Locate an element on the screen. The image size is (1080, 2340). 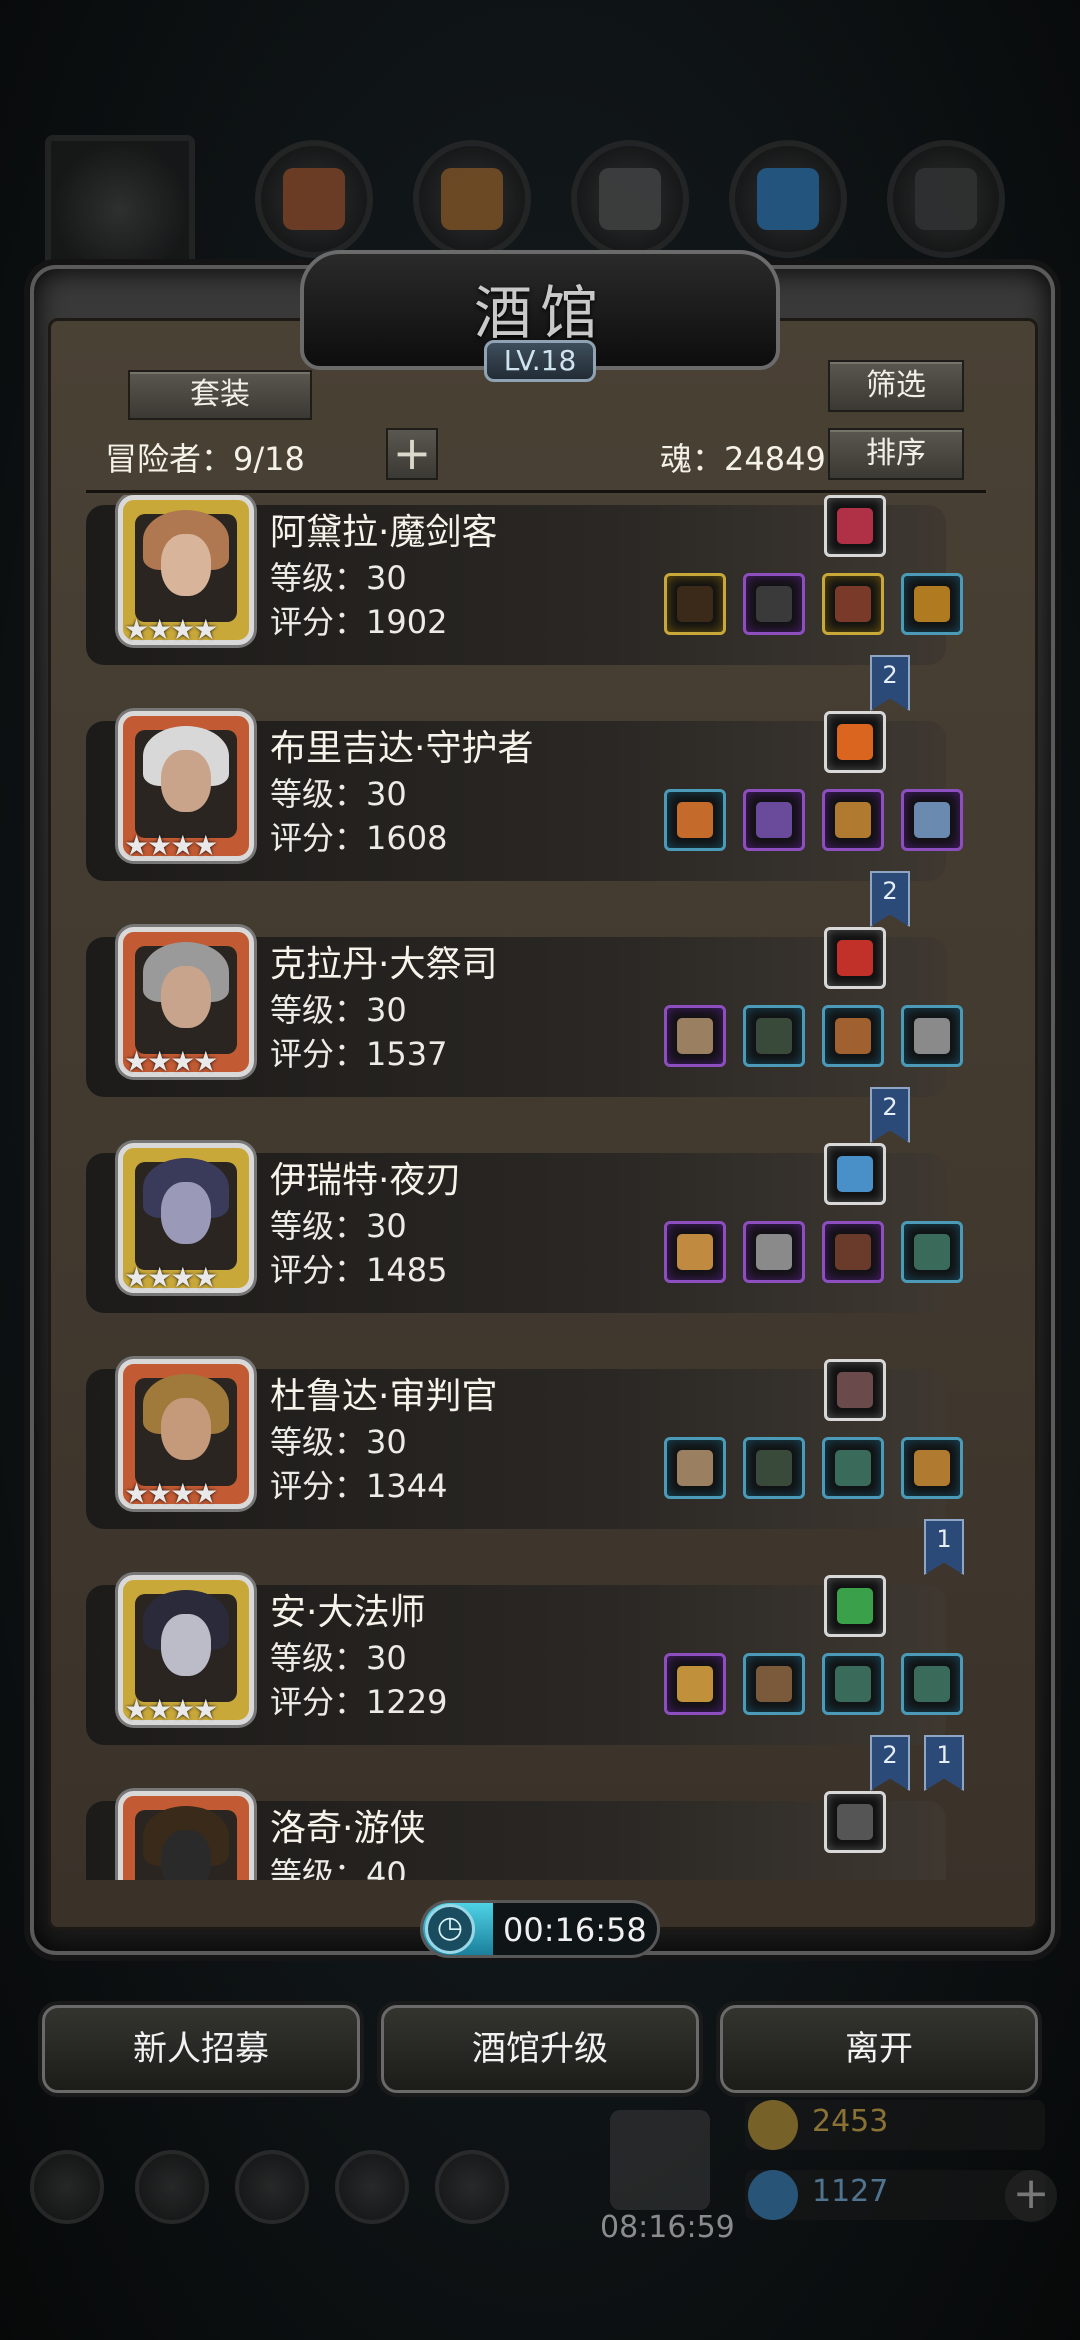
hero-card: ★★★★ 洛奇·游侠 等级：40 is located at coordinates (536, 1835).